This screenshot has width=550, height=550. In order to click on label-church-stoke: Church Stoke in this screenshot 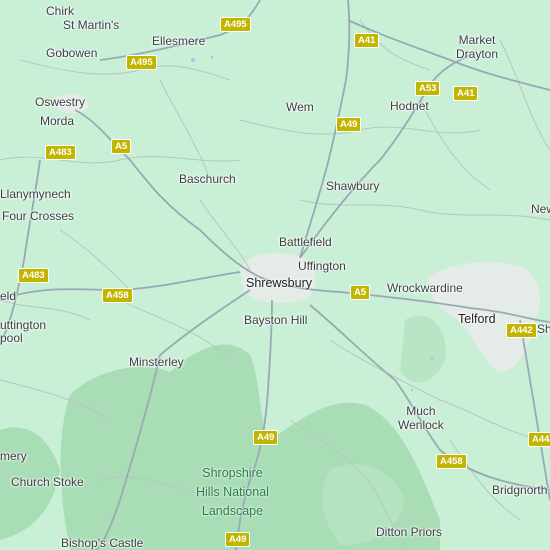, I will do `click(47, 482)`.